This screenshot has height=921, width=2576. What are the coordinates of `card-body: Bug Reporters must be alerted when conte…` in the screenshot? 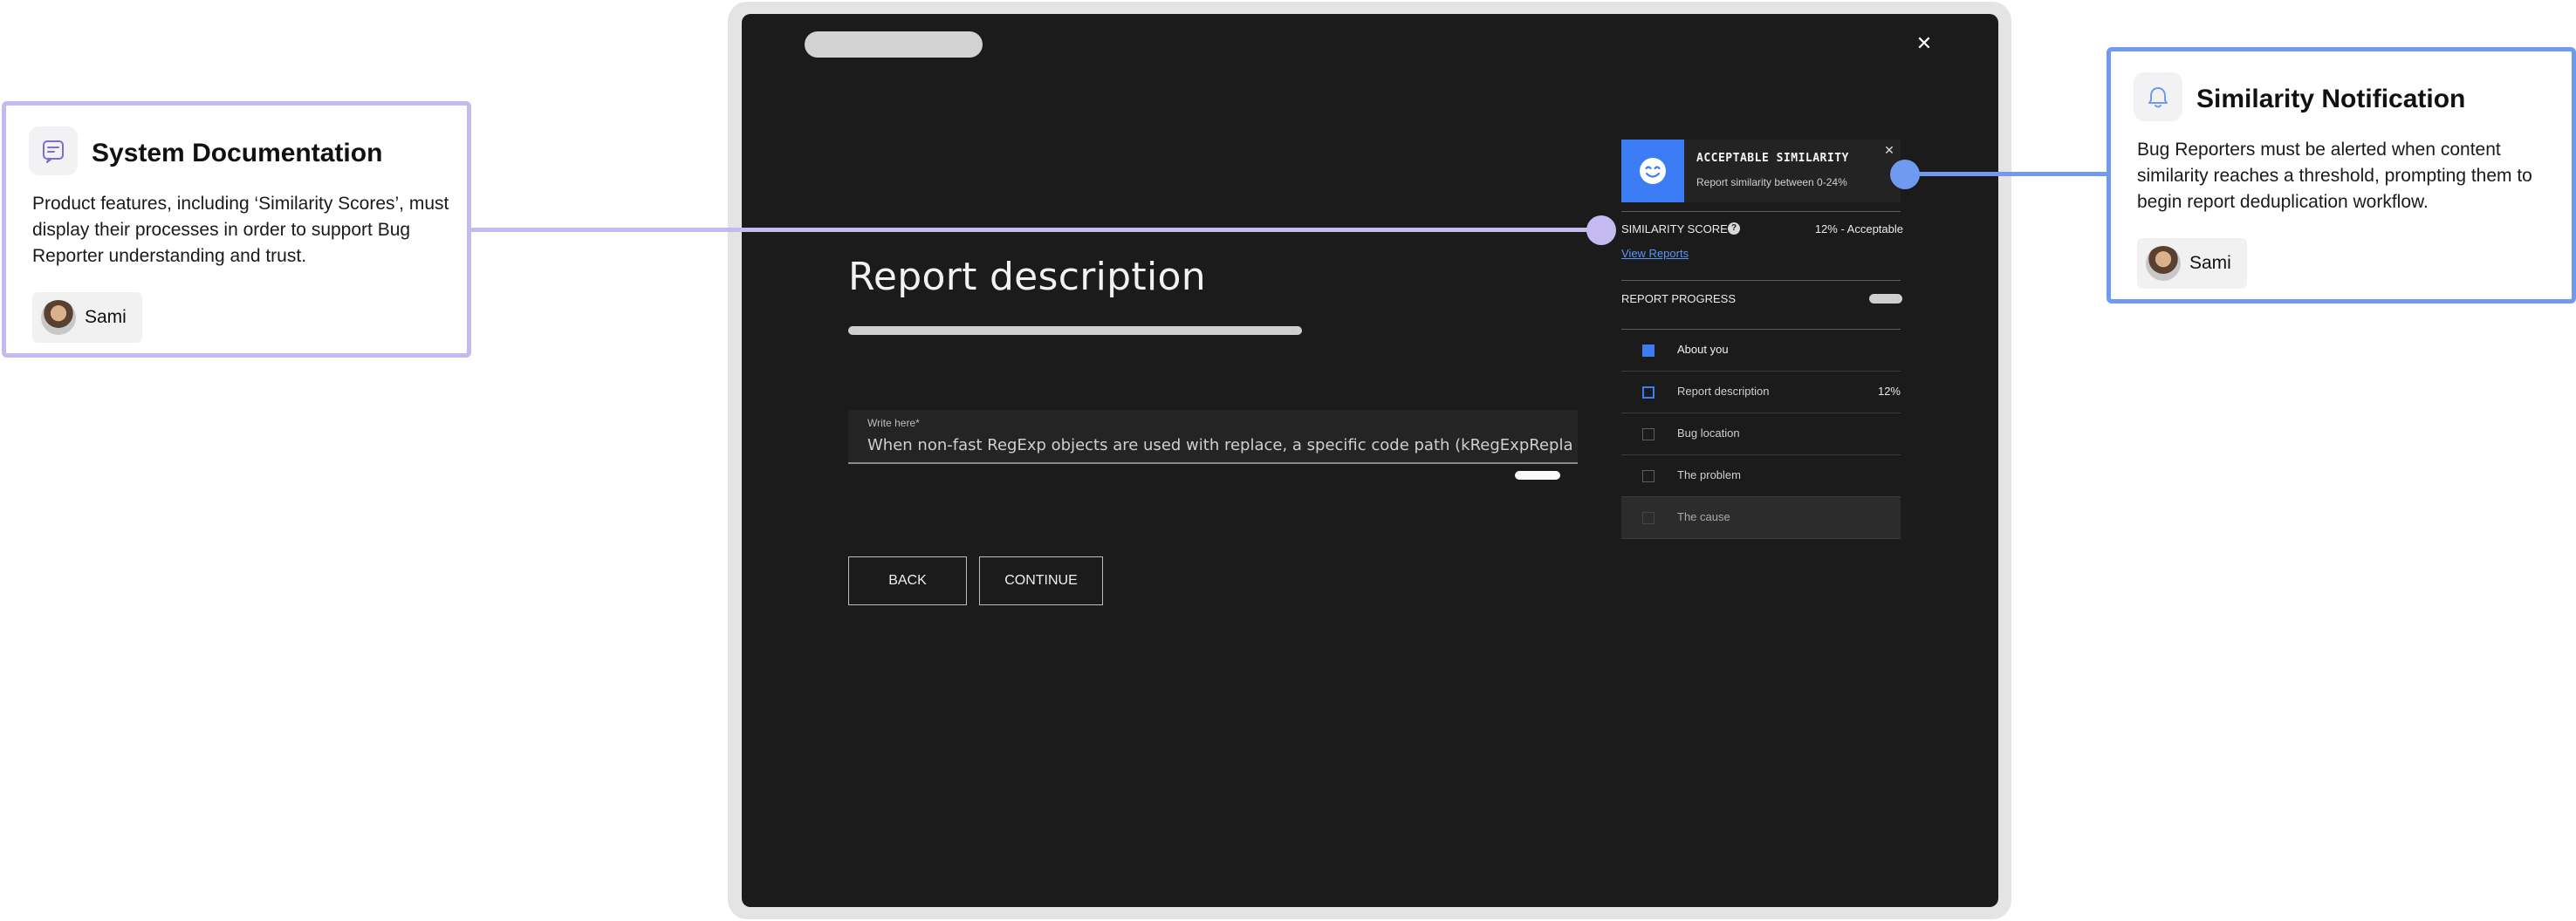 It's located at (2335, 176).